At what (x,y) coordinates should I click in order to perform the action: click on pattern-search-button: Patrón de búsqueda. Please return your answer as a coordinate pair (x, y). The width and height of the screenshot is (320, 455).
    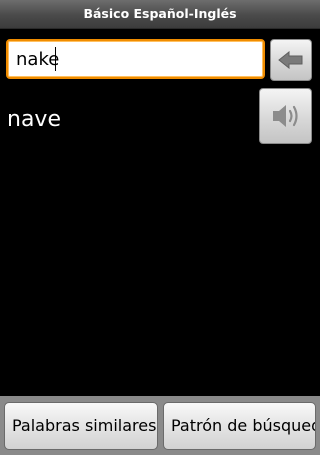
    Looking at the image, I should click on (239, 426).